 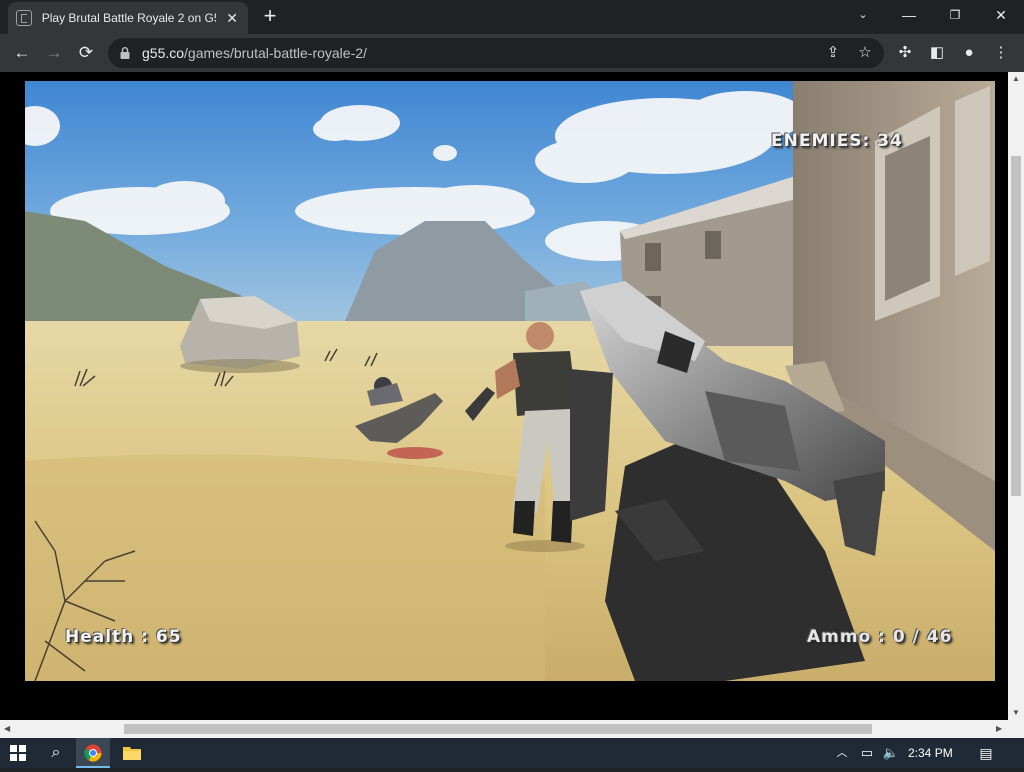 I want to click on ammo-readout: Ammo : 0 / 46, so click(x=880, y=637).